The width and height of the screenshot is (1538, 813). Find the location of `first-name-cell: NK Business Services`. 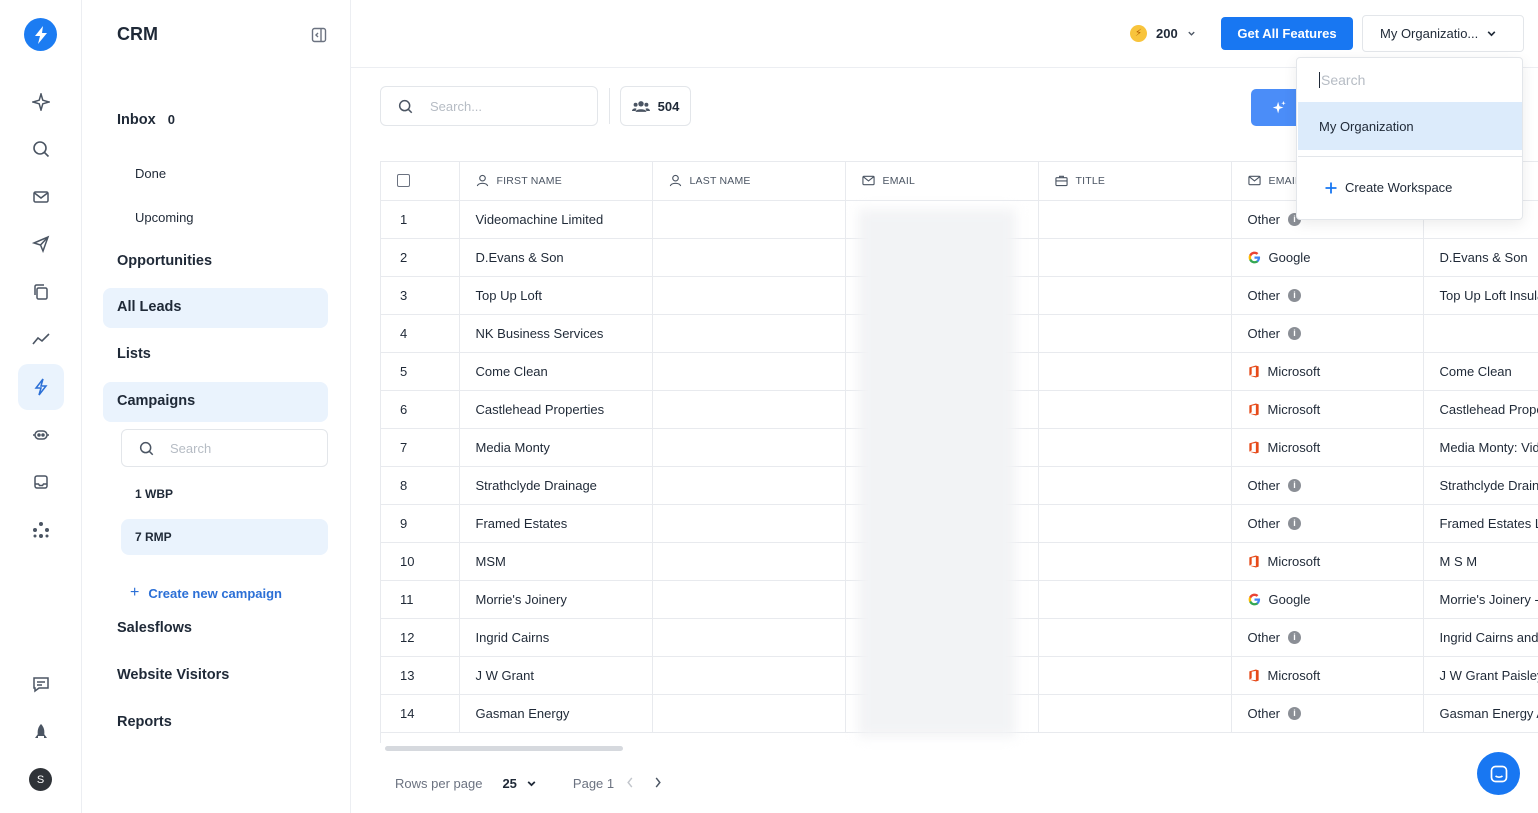

first-name-cell: NK Business Services is located at coordinates (556, 333).